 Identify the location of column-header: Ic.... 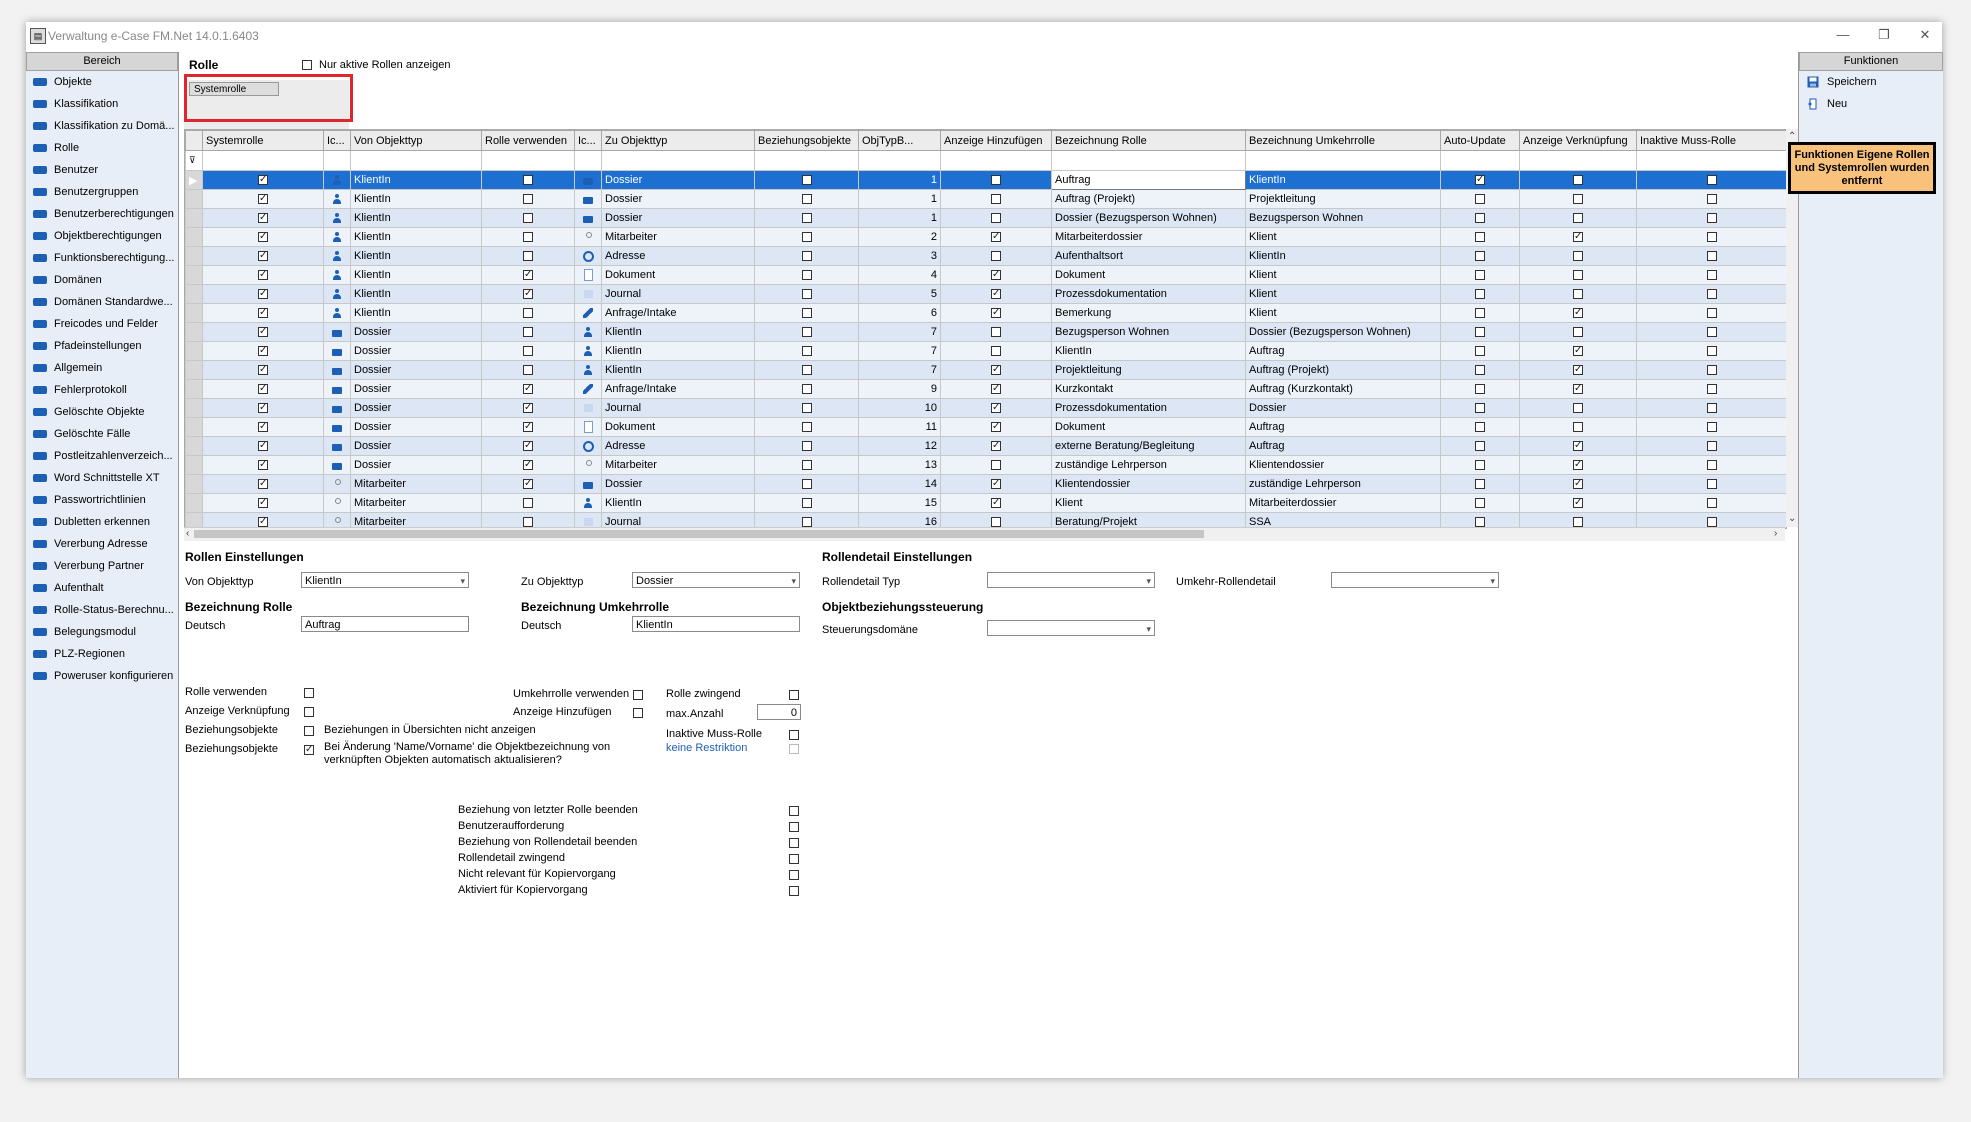
(337, 140).